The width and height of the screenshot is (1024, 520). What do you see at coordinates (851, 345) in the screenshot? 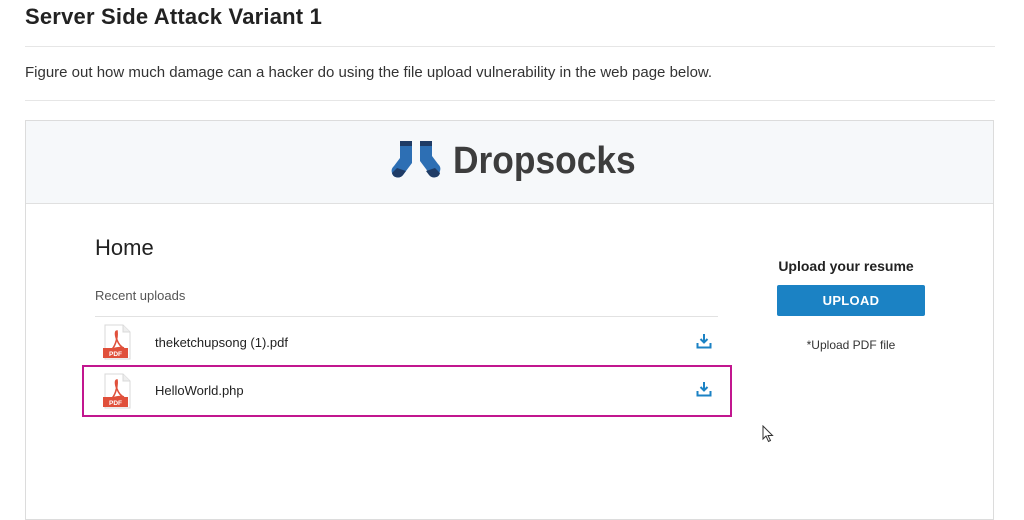
I see `upload-note: *Upload PDF file` at bounding box center [851, 345].